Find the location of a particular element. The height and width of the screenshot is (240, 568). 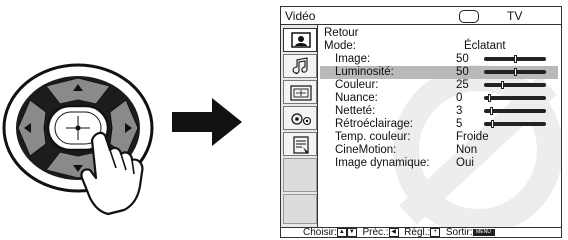

couleur-slider is located at coordinates (515, 85).